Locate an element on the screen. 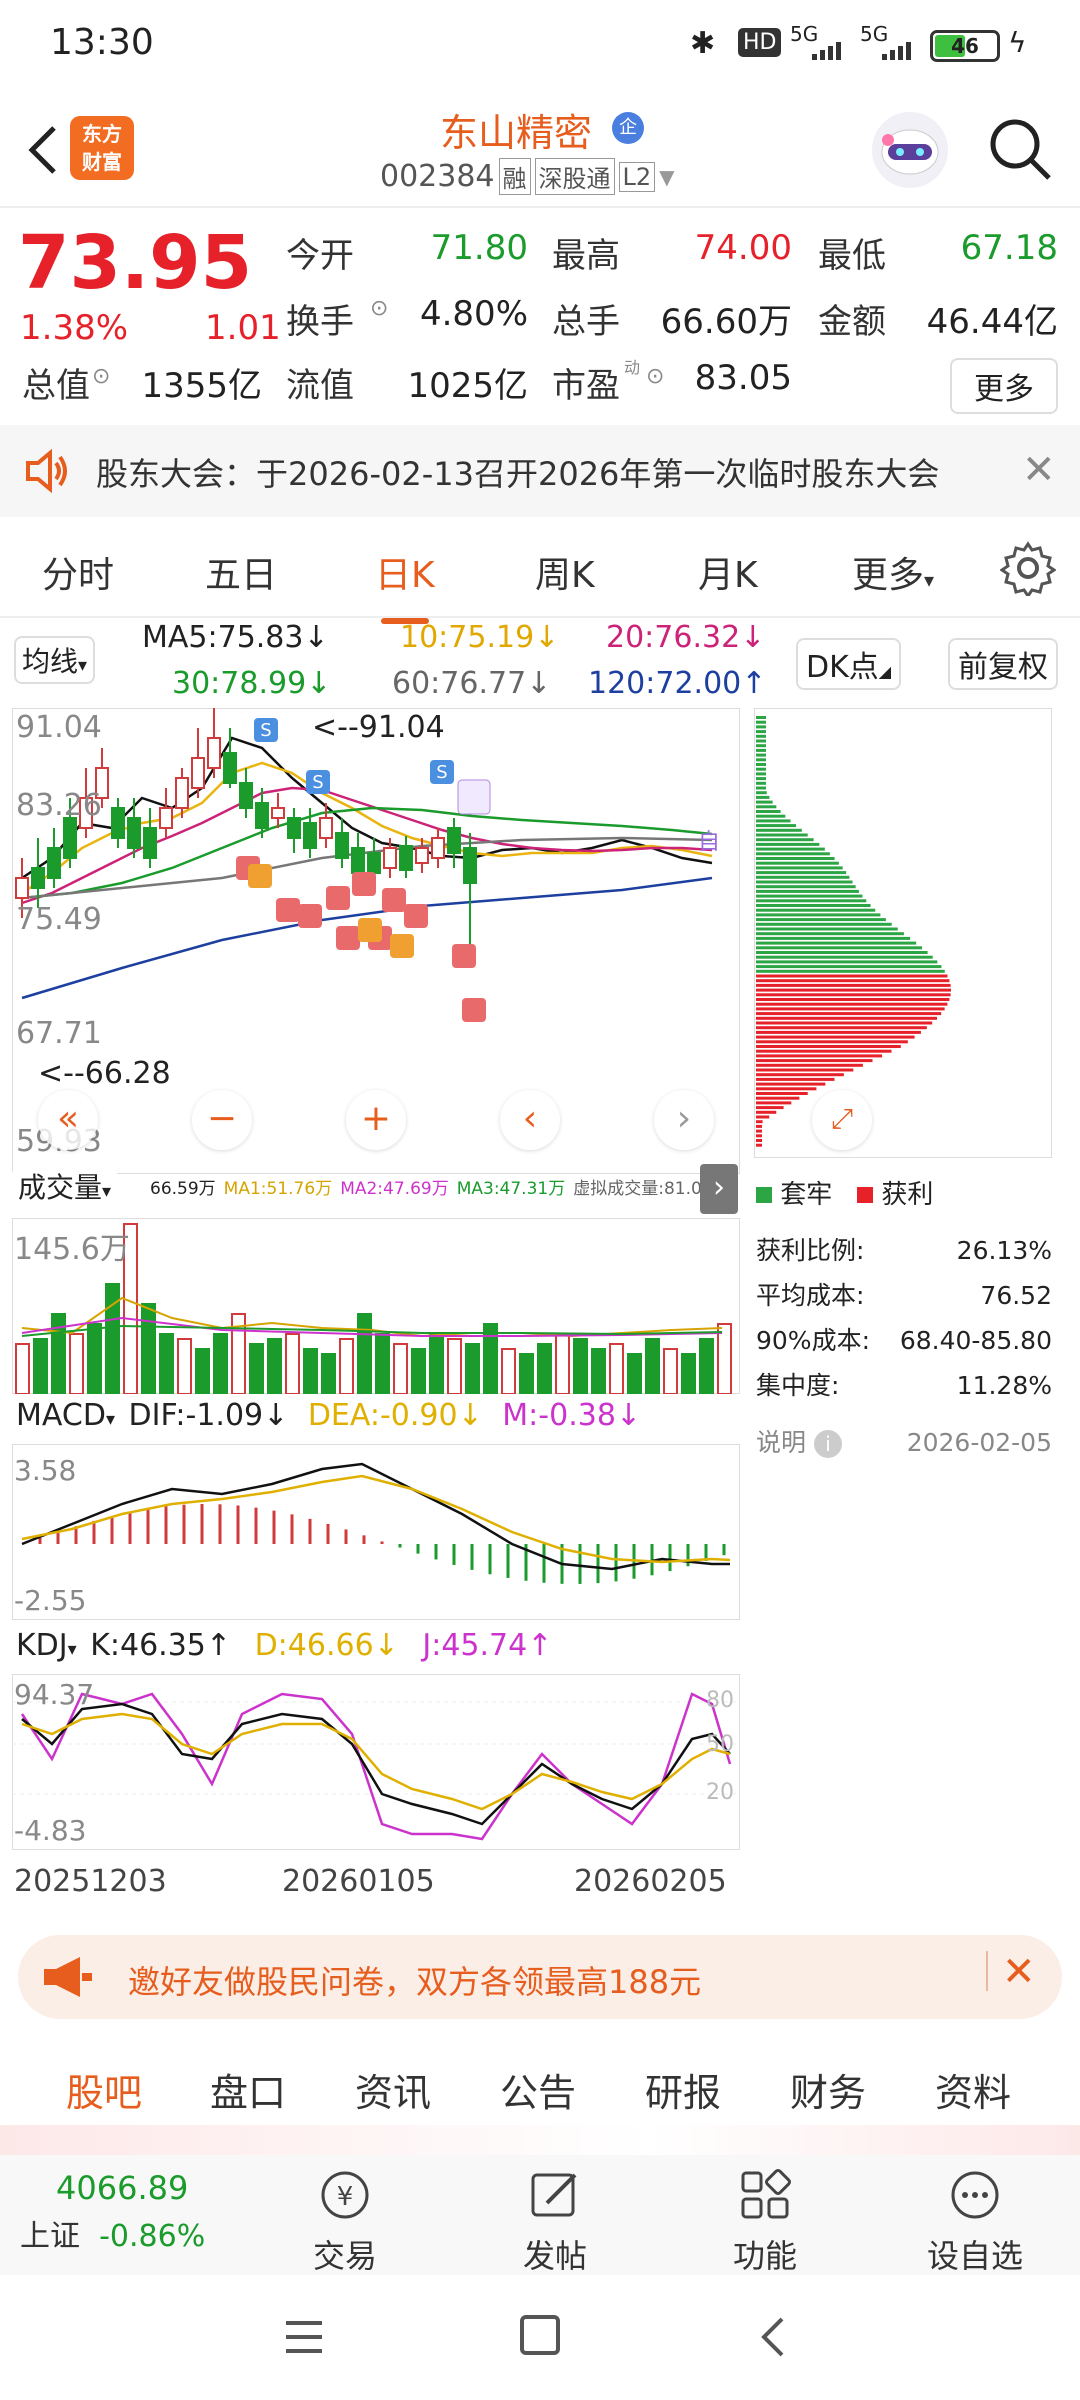  expand-icon: ⤢ is located at coordinates (842, 1120).